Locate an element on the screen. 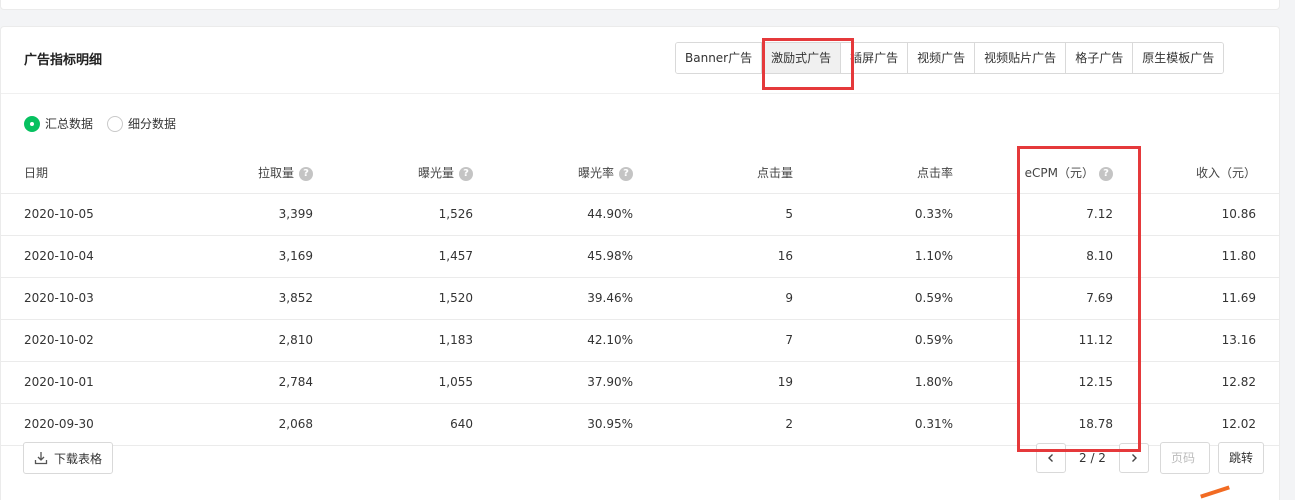 The image size is (1295, 500). cell-ecpm: 12.15 is located at coordinates (1033, 382).